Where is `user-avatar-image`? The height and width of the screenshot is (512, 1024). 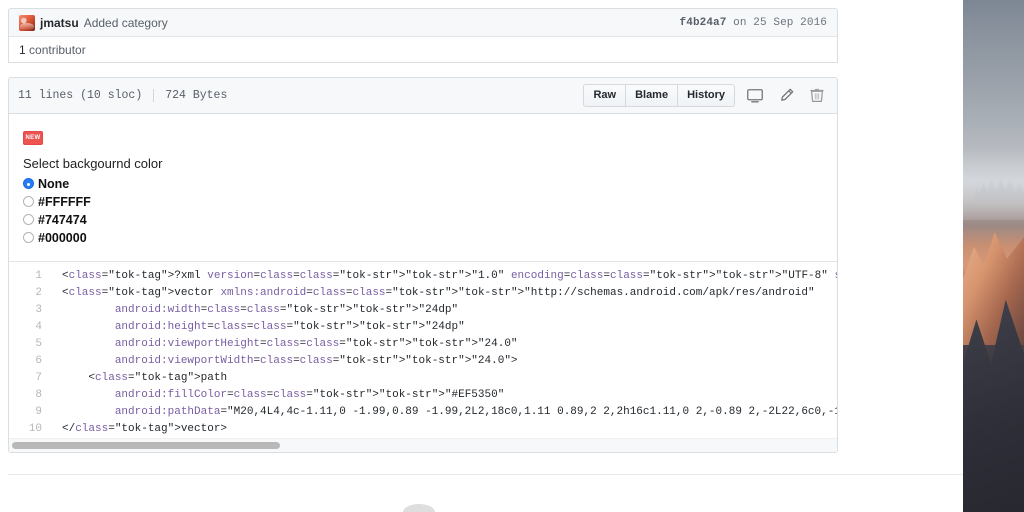
user-avatar-image is located at coordinates (27, 22).